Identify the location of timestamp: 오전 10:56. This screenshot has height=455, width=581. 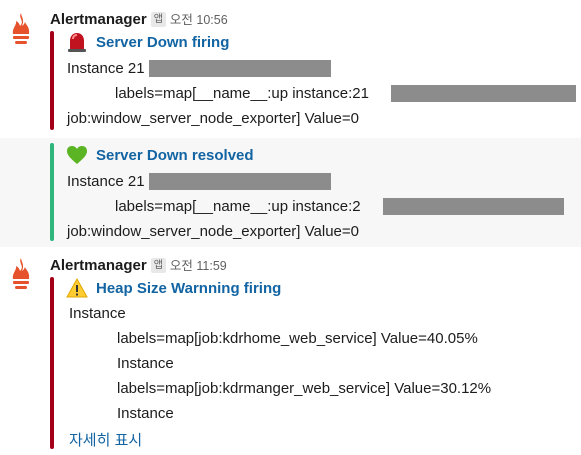
(199, 20).